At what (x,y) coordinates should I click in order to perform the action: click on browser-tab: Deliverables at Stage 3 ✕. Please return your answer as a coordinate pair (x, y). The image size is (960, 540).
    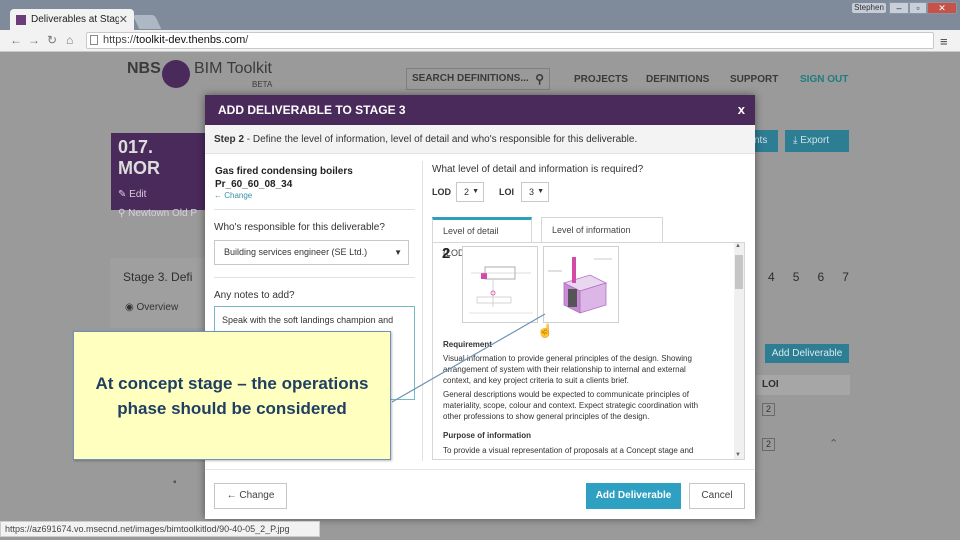
    Looking at the image, I should click on (72, 19).